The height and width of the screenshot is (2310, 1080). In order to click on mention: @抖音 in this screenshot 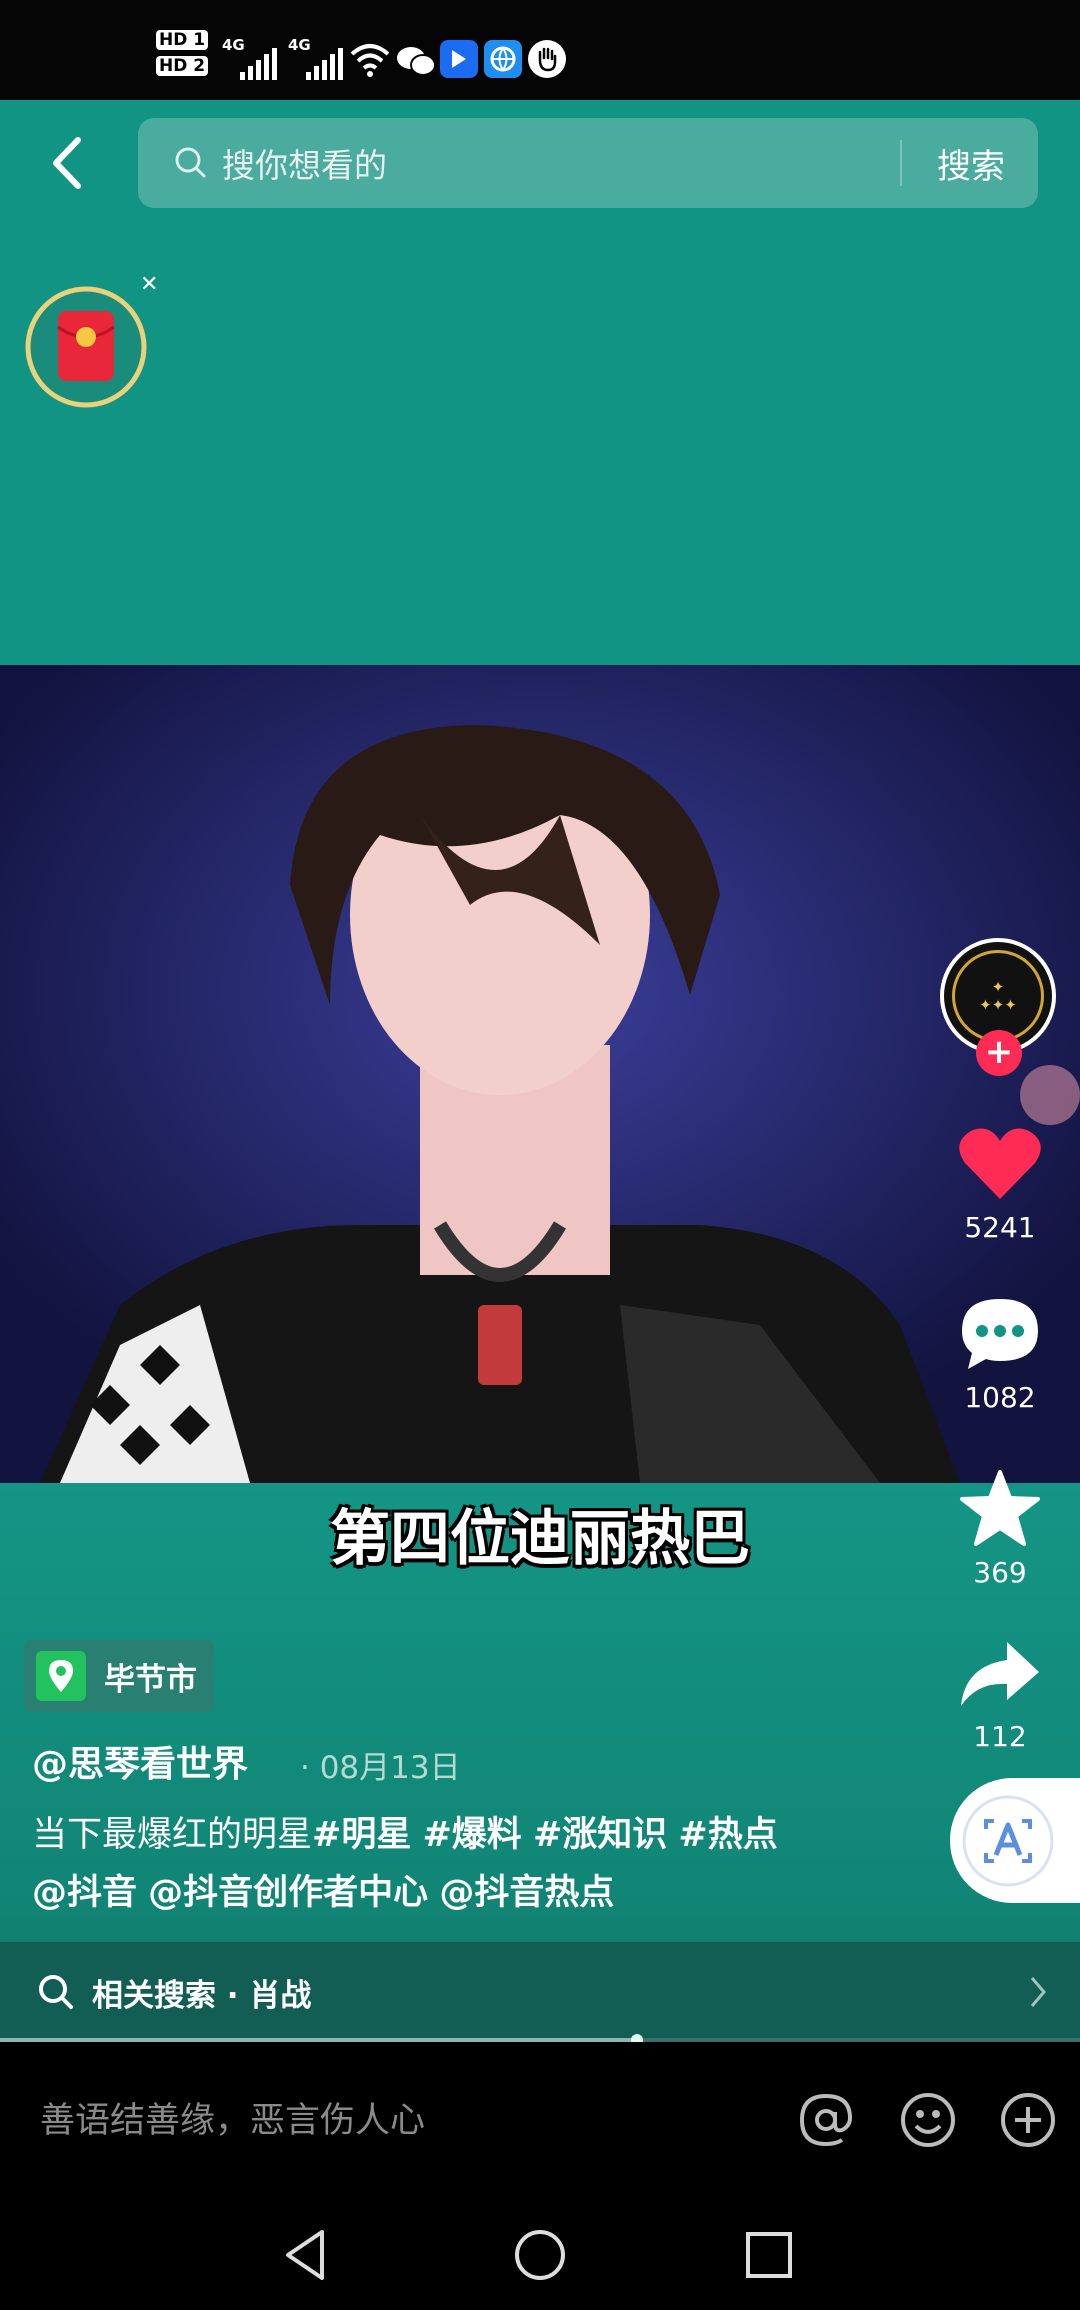, I will do `click(84, 1893)`.